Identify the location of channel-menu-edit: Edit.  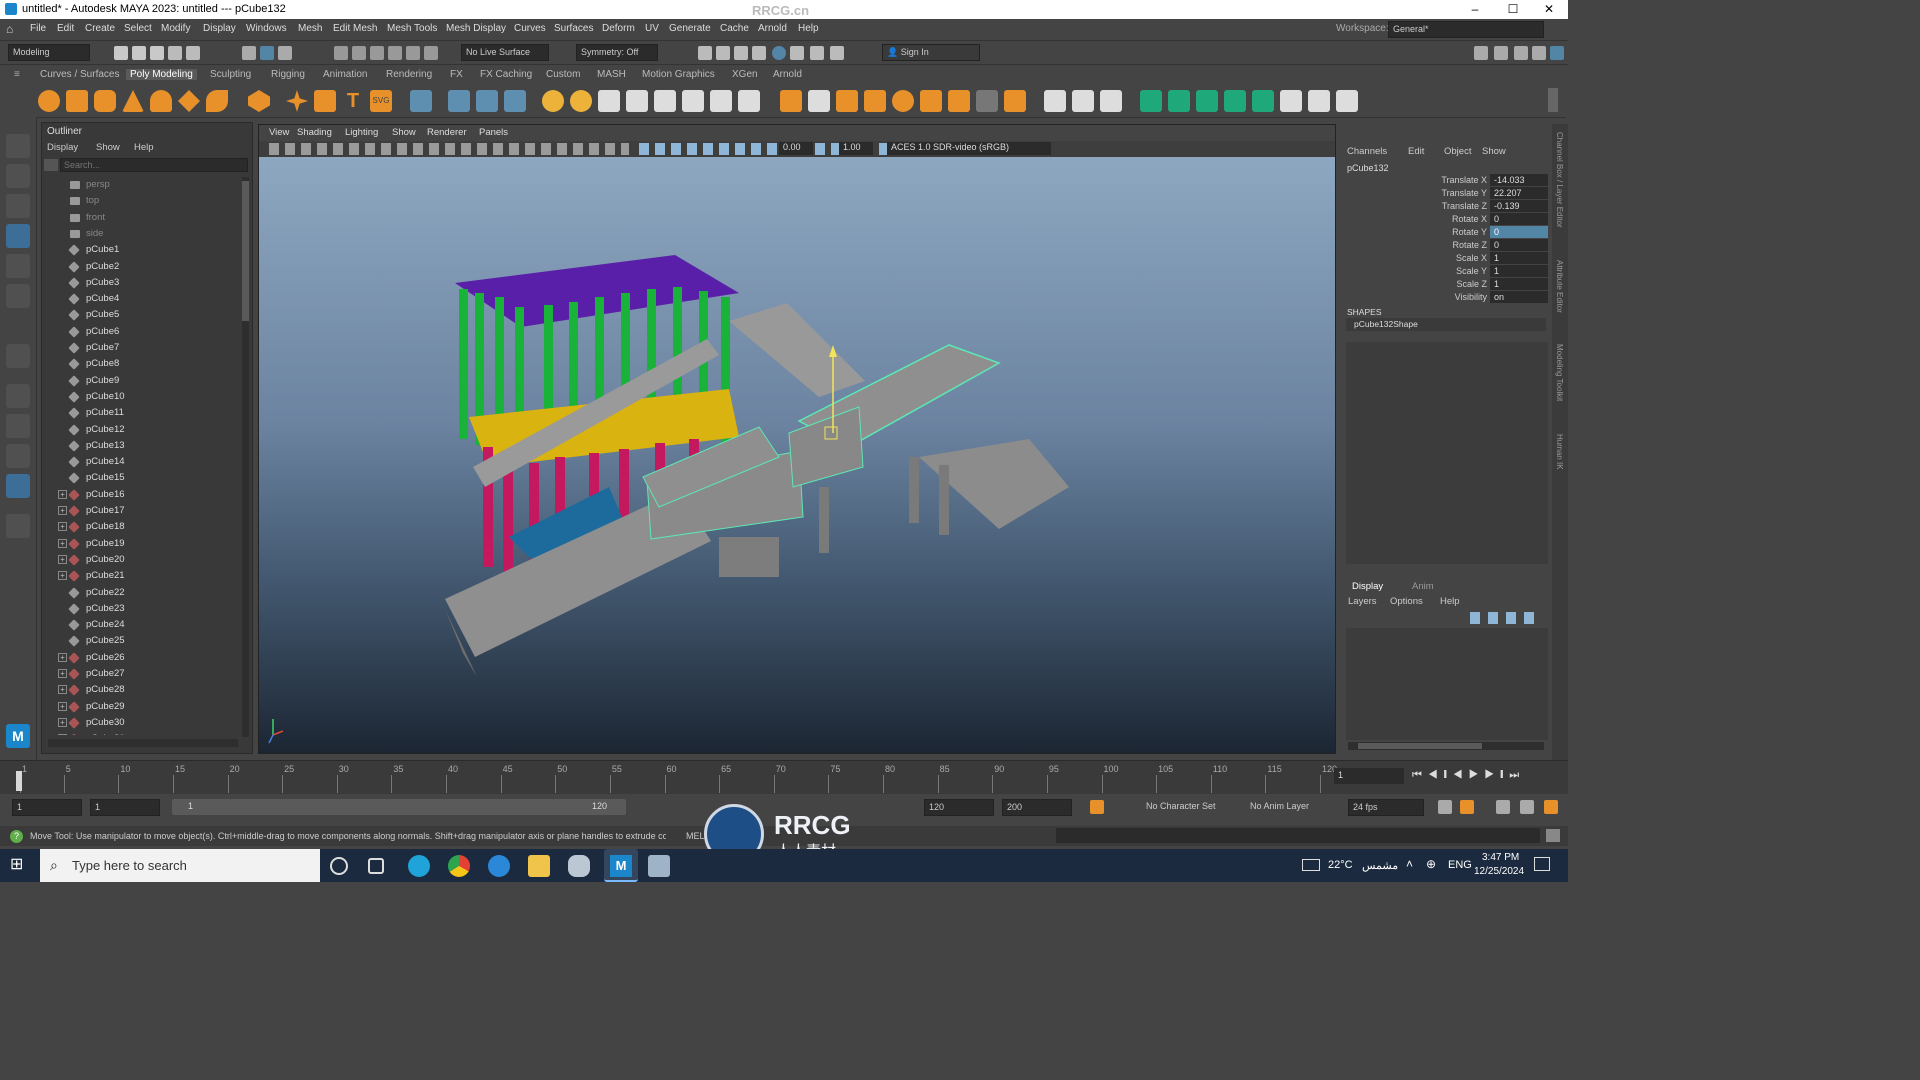
(1416, 151).